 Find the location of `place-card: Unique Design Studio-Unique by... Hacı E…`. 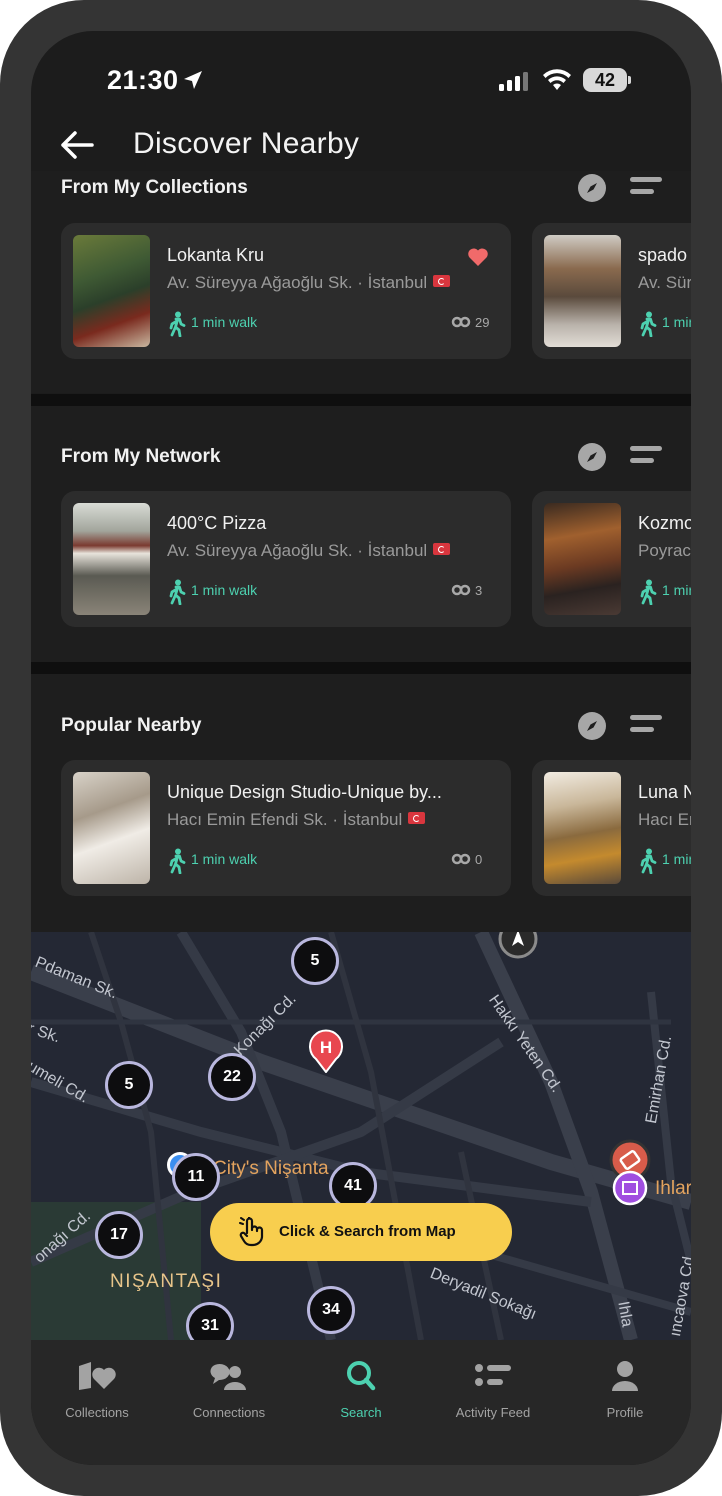

place-card: Unique Design Studio-Unique by... Hacı E… is located at coordinates (286, 828).